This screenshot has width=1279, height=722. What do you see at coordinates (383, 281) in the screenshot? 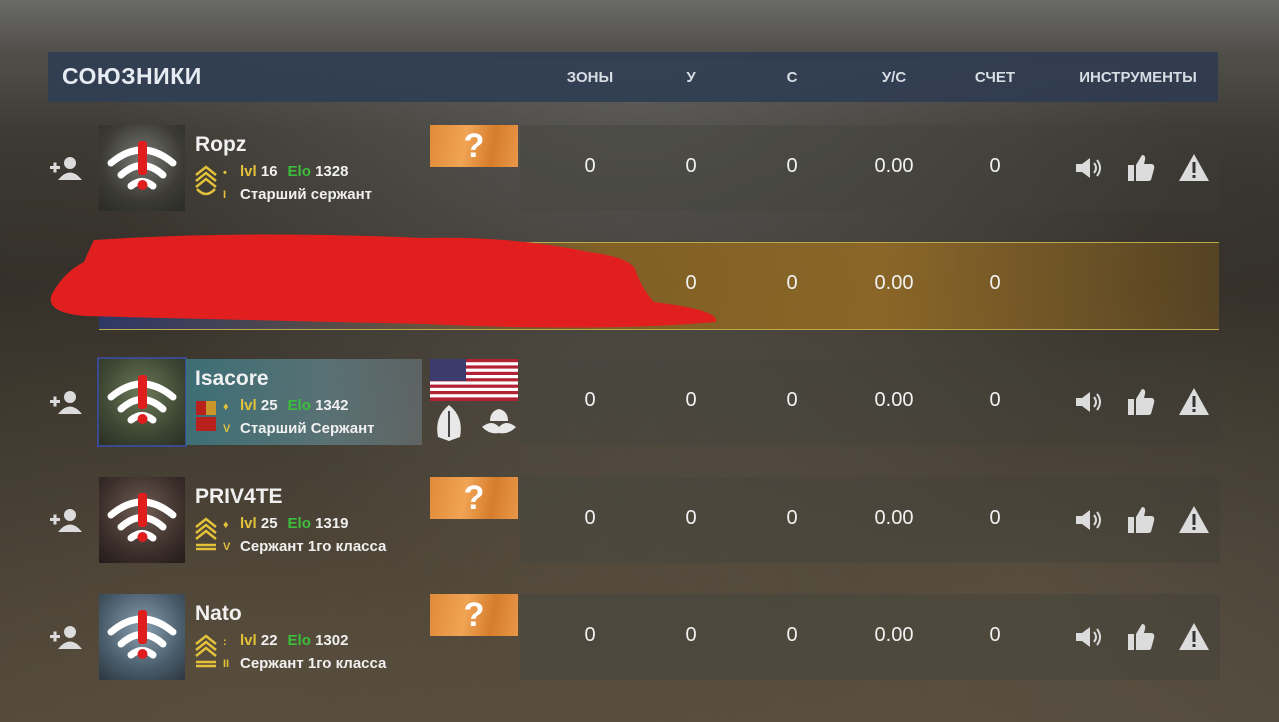
I see `redaction-scribble` at bounding box center [383, 281].